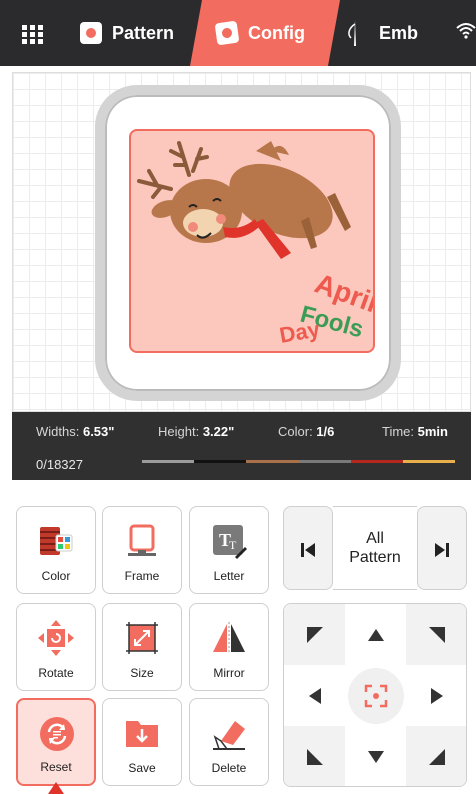 Image resolution: width=476 pixels, height=794 pixels. Describe the element at coordinates (352, 33) in the screenshot. I see `needle-icon` at that location.